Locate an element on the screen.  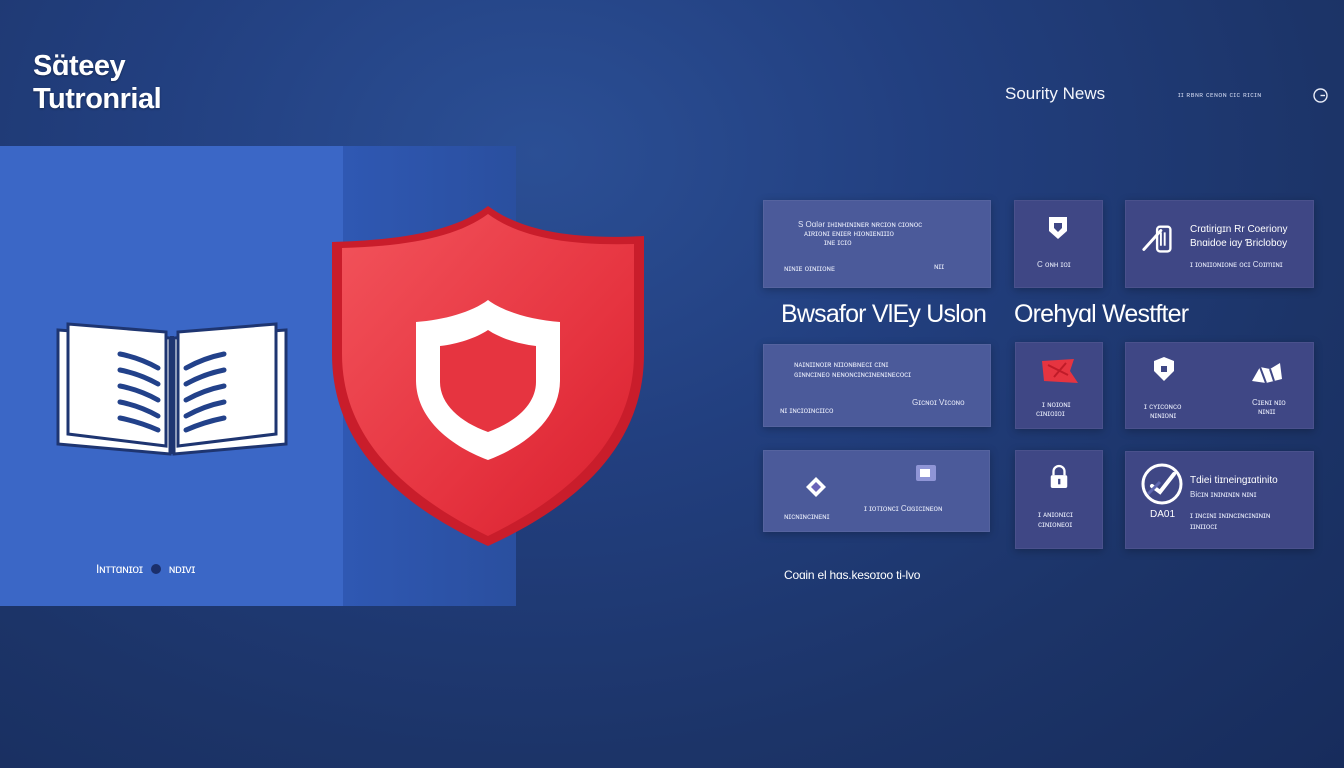
card-7-footer-left: ɴɪᴄɴɪɴᴄɪɴᴇɴɪ is located at coordinates (807, 516).